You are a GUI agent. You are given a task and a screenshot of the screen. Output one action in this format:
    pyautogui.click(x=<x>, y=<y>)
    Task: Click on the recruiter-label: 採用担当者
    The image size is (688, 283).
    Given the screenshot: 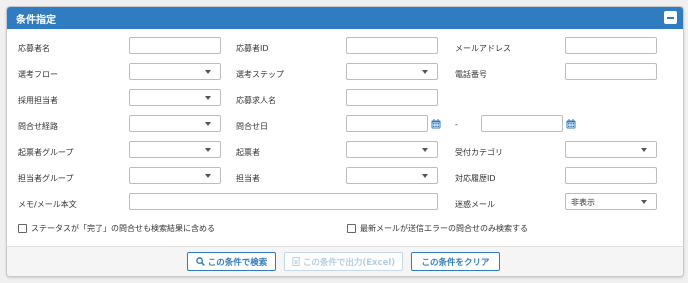 What is the action you would take?
    pyautogui.click(x=38, y=100)
    